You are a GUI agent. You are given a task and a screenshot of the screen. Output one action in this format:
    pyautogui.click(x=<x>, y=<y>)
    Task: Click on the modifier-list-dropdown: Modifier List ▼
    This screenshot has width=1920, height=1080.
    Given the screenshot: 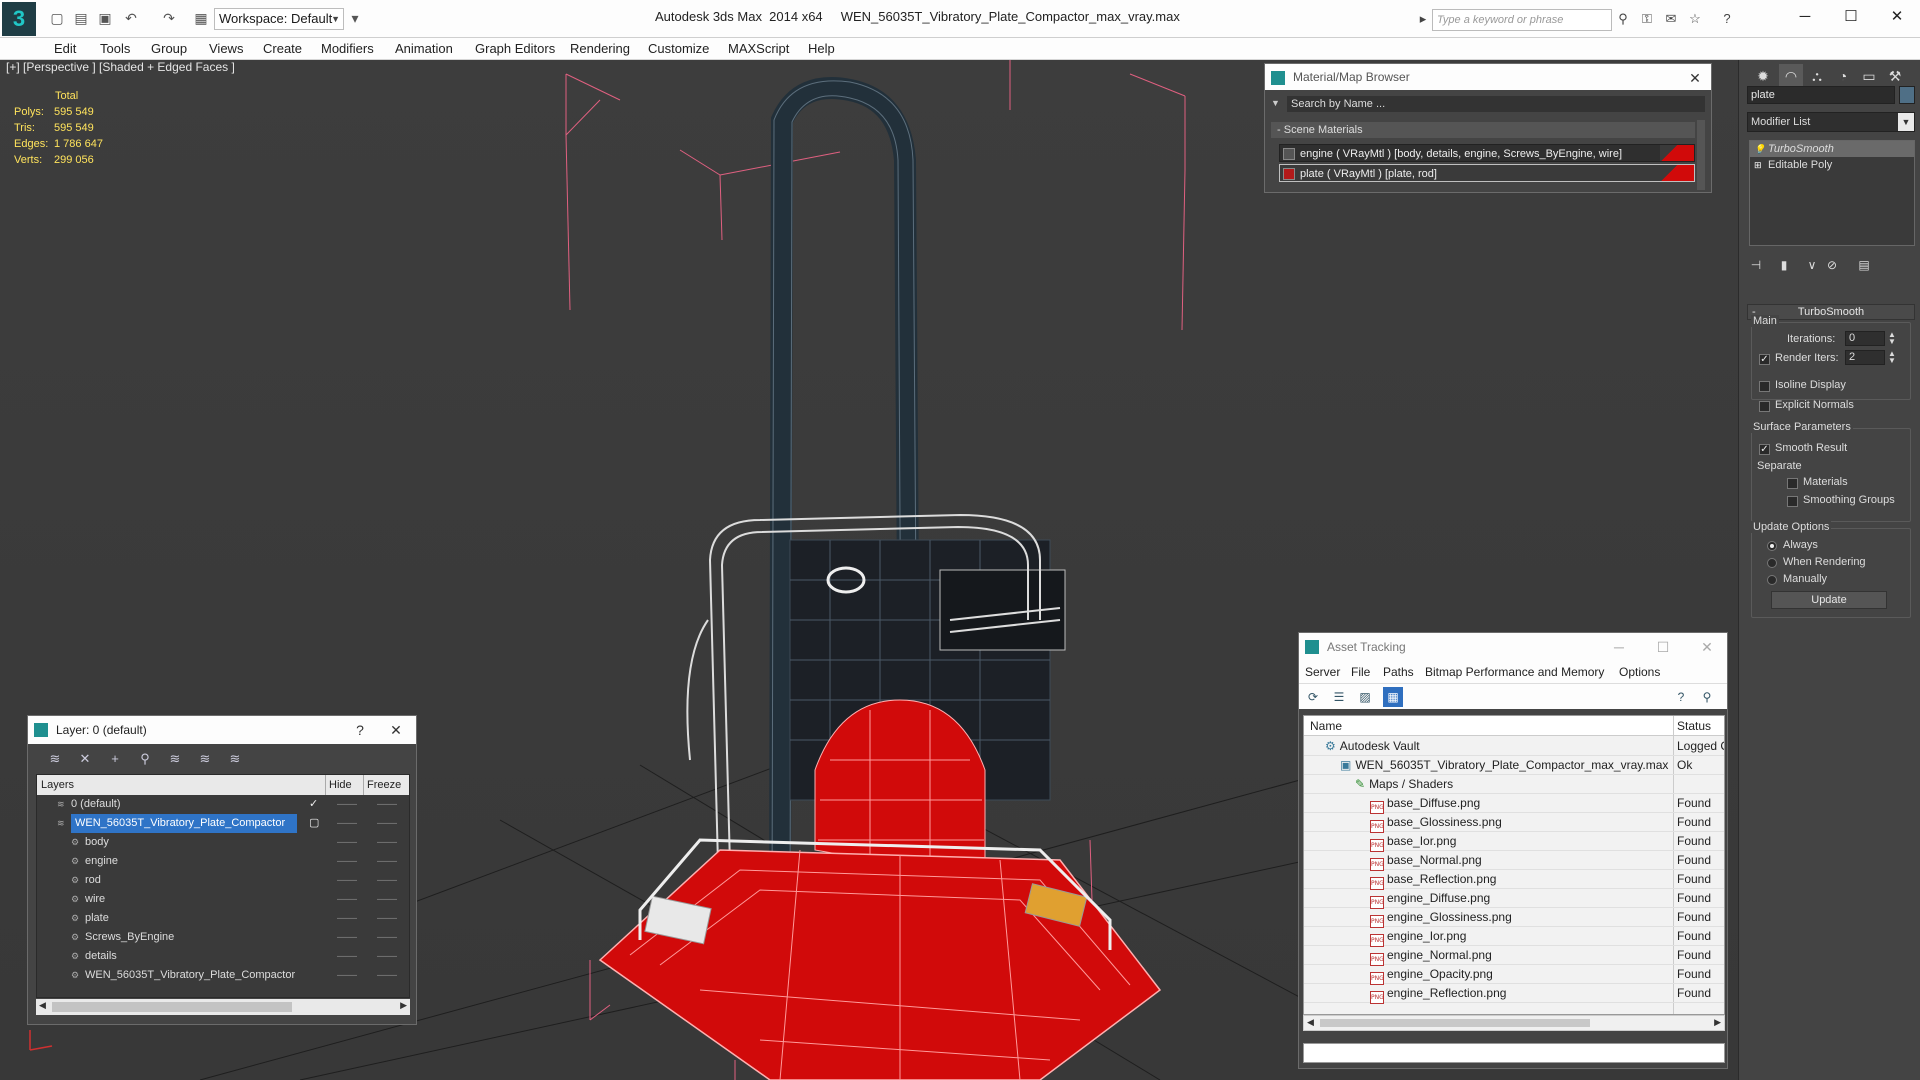 What is the action you would take?
    pyautogui.click(x=1831, y=122)
    